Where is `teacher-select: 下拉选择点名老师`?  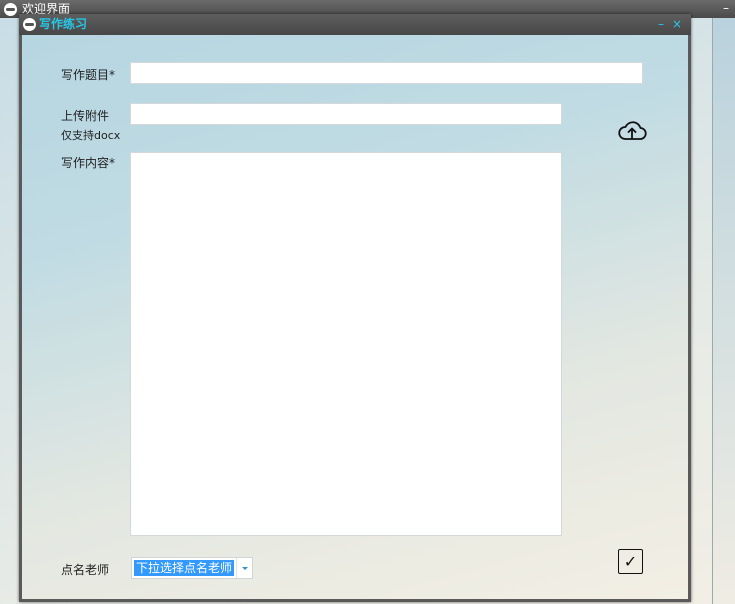
teacher-select: 下拉选择点名老师 is located at coordinates (192, 568).